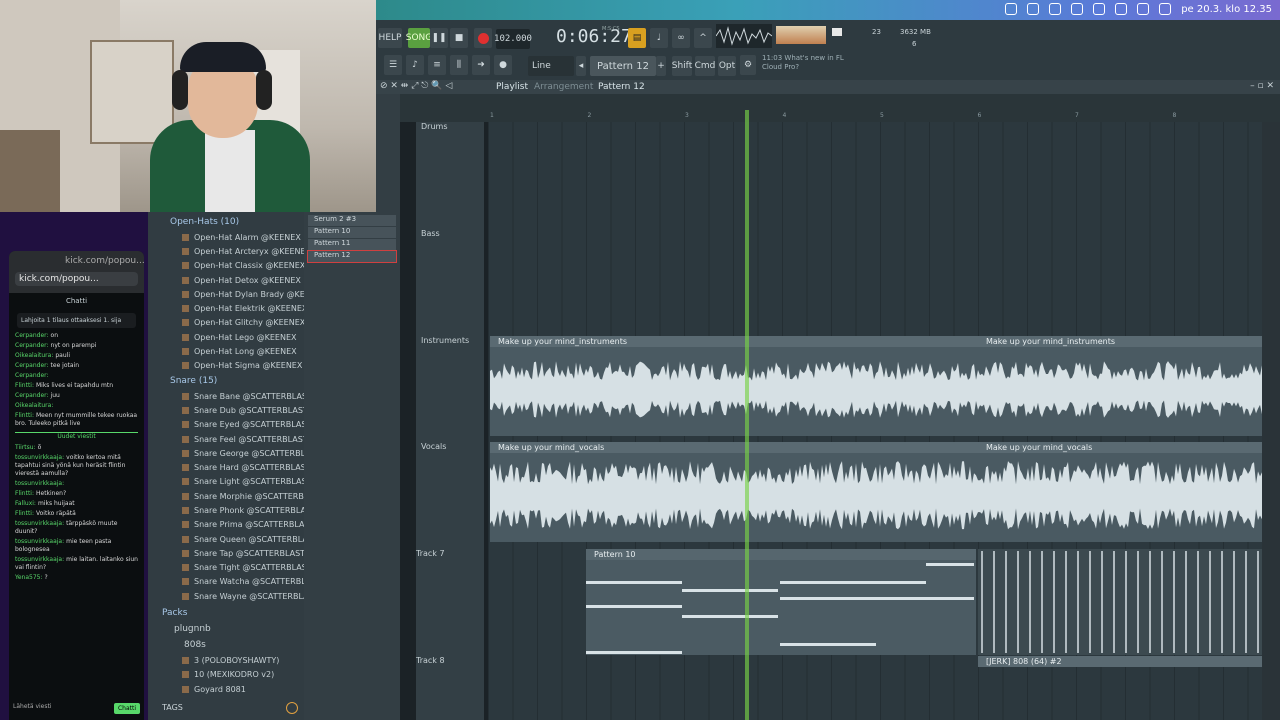 The width and height of the screenshot is (1280, 720). What do you see at coordinates (1271, 421) in the screenshot?
I see `vertical-scrollbar` at bounding box center [1271, 421].